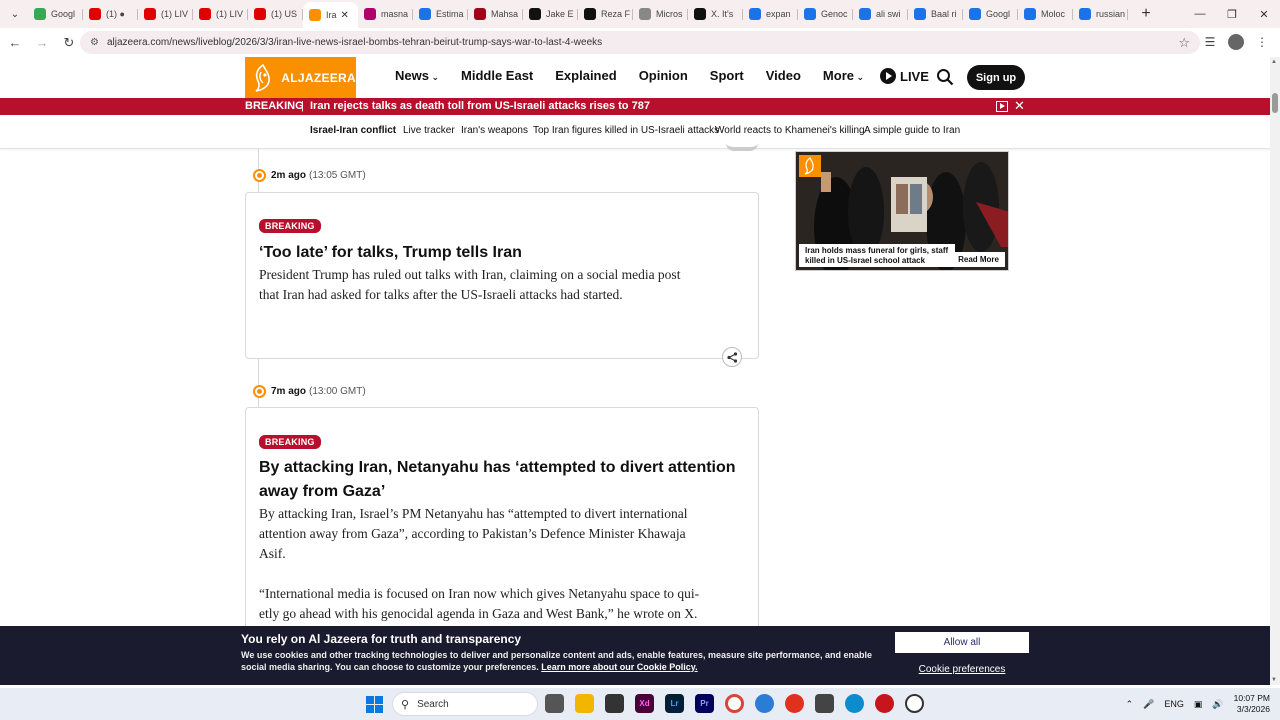  What do you see at coordinates (550, 14) in the screenshot?
I see `browser-tab: Jake E` at bounding box center [550, 14].